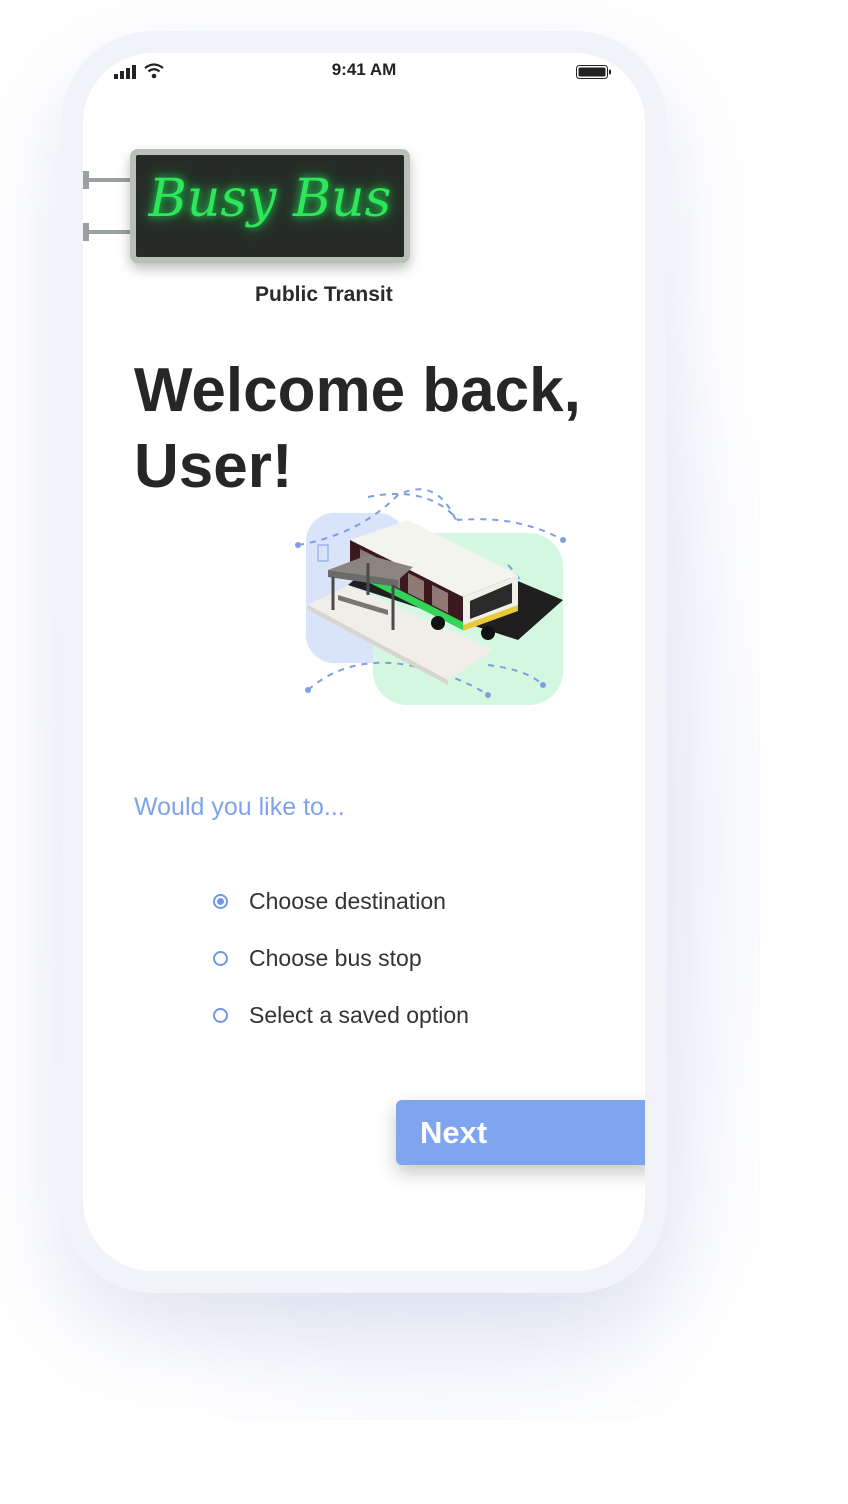  I want to click on option-choose-destination: Choose destination, so click(411, 901).